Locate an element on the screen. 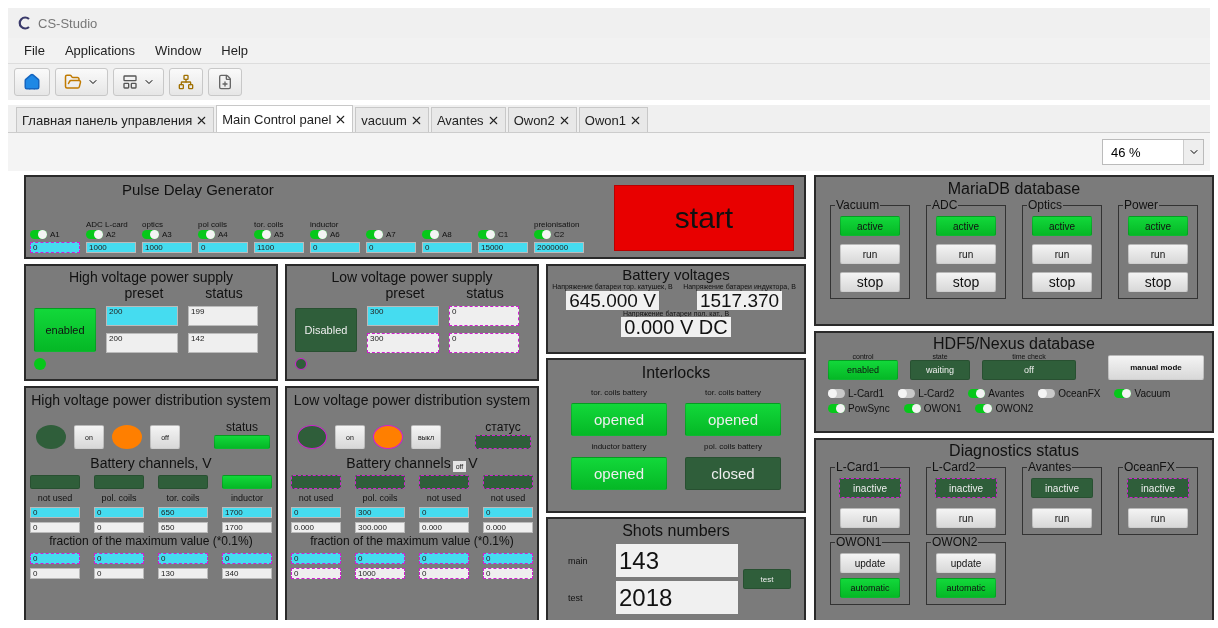  channel-name: C1 is located at coordinates (503, 234).